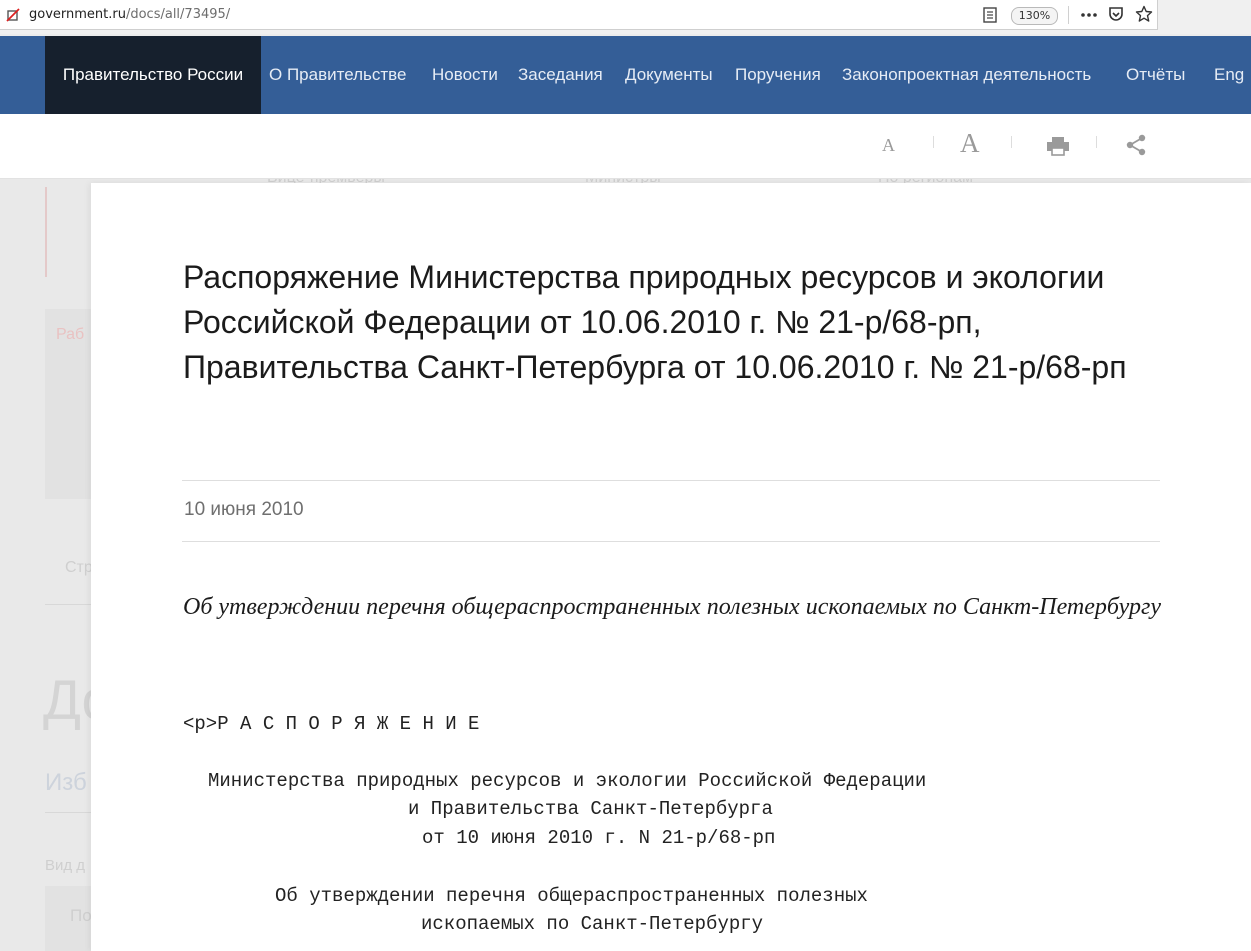 The image size is (1251, 951). Describe the element at coordinates (331, 724) in the screenshot. I see `document-body-line: <p>Р А С П О Р Я Ж Е Н И Е` at that location.